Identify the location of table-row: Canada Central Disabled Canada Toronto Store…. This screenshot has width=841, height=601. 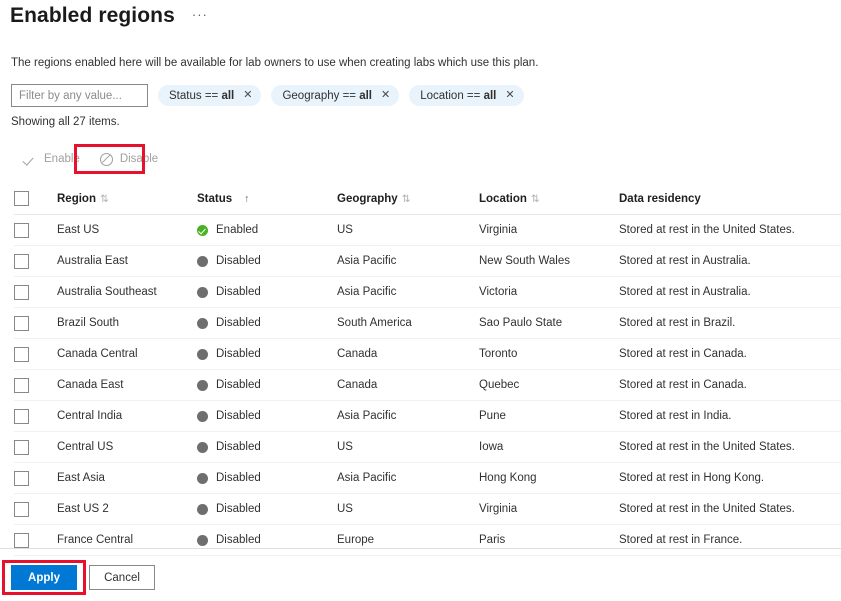
(427, 354).